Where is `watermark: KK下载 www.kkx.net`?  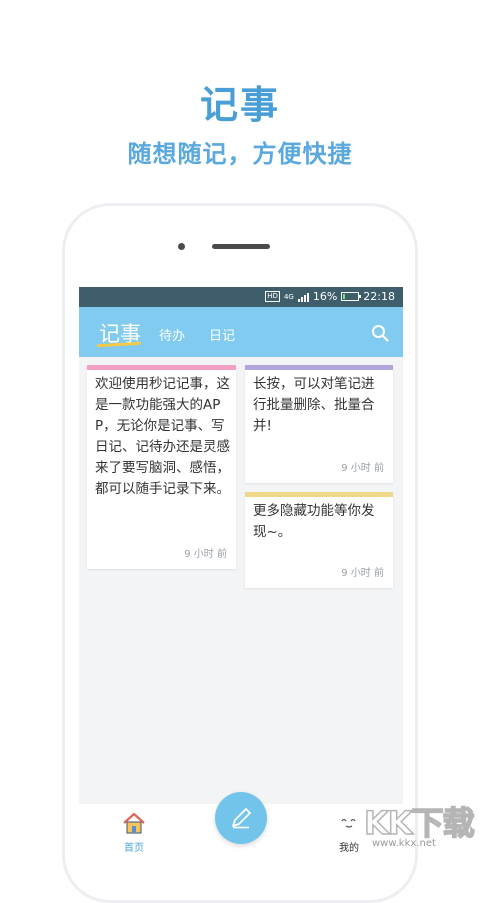 watermark: KK下载 www.kkx.net is located at coordinates (420, 825).